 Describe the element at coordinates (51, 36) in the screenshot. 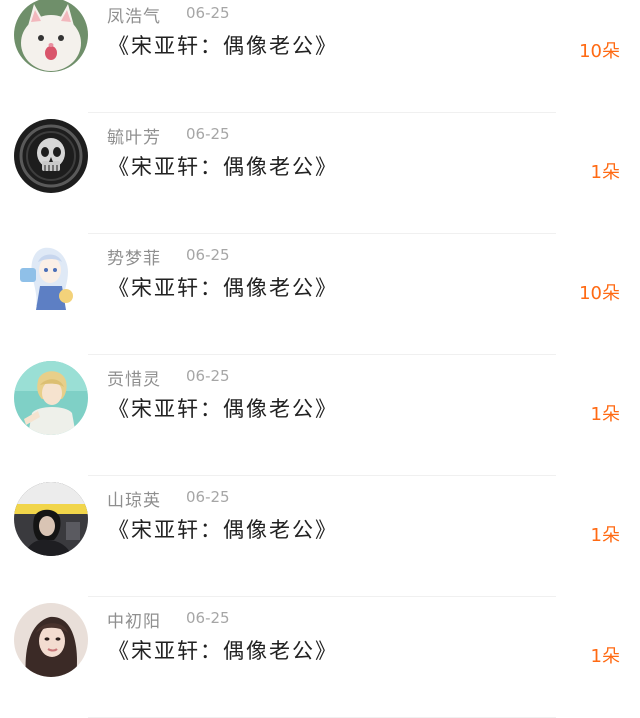

I see `white-cat-avatar-icon` at that location.